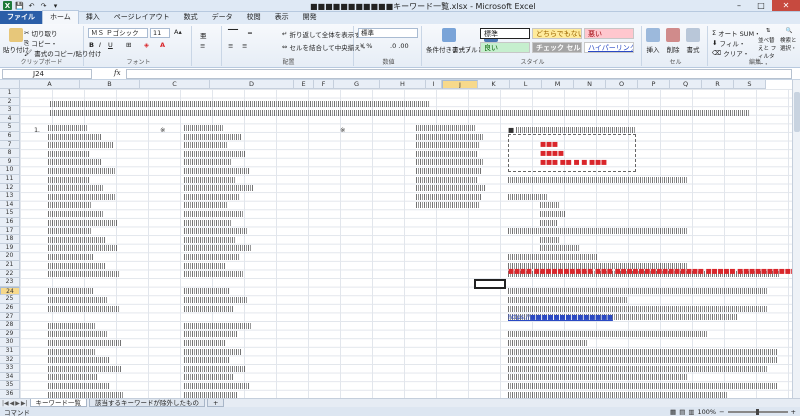 The image size is (800, 416). I want to click on find-select-button: 🔍 検索と 選択・, so click(789, 40).